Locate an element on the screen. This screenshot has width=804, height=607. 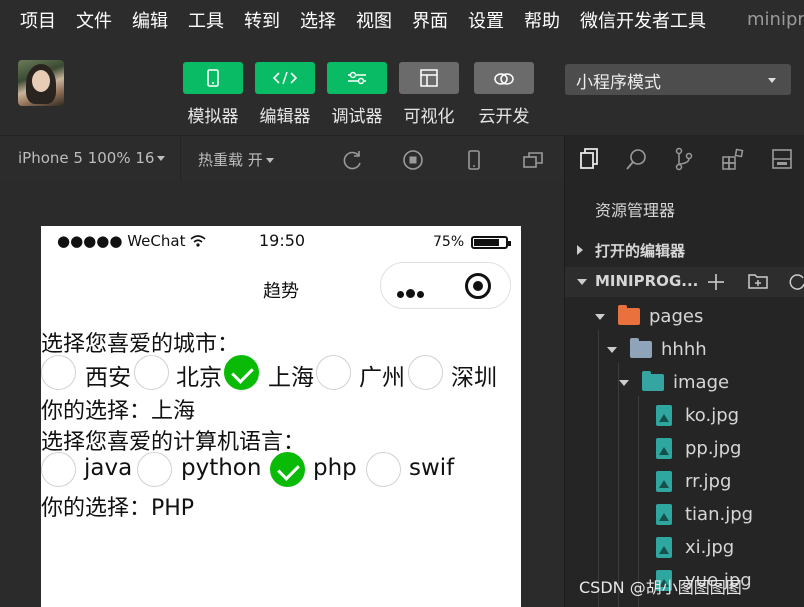
tree-file: rr.jpg is located at coordinates (684, 482).